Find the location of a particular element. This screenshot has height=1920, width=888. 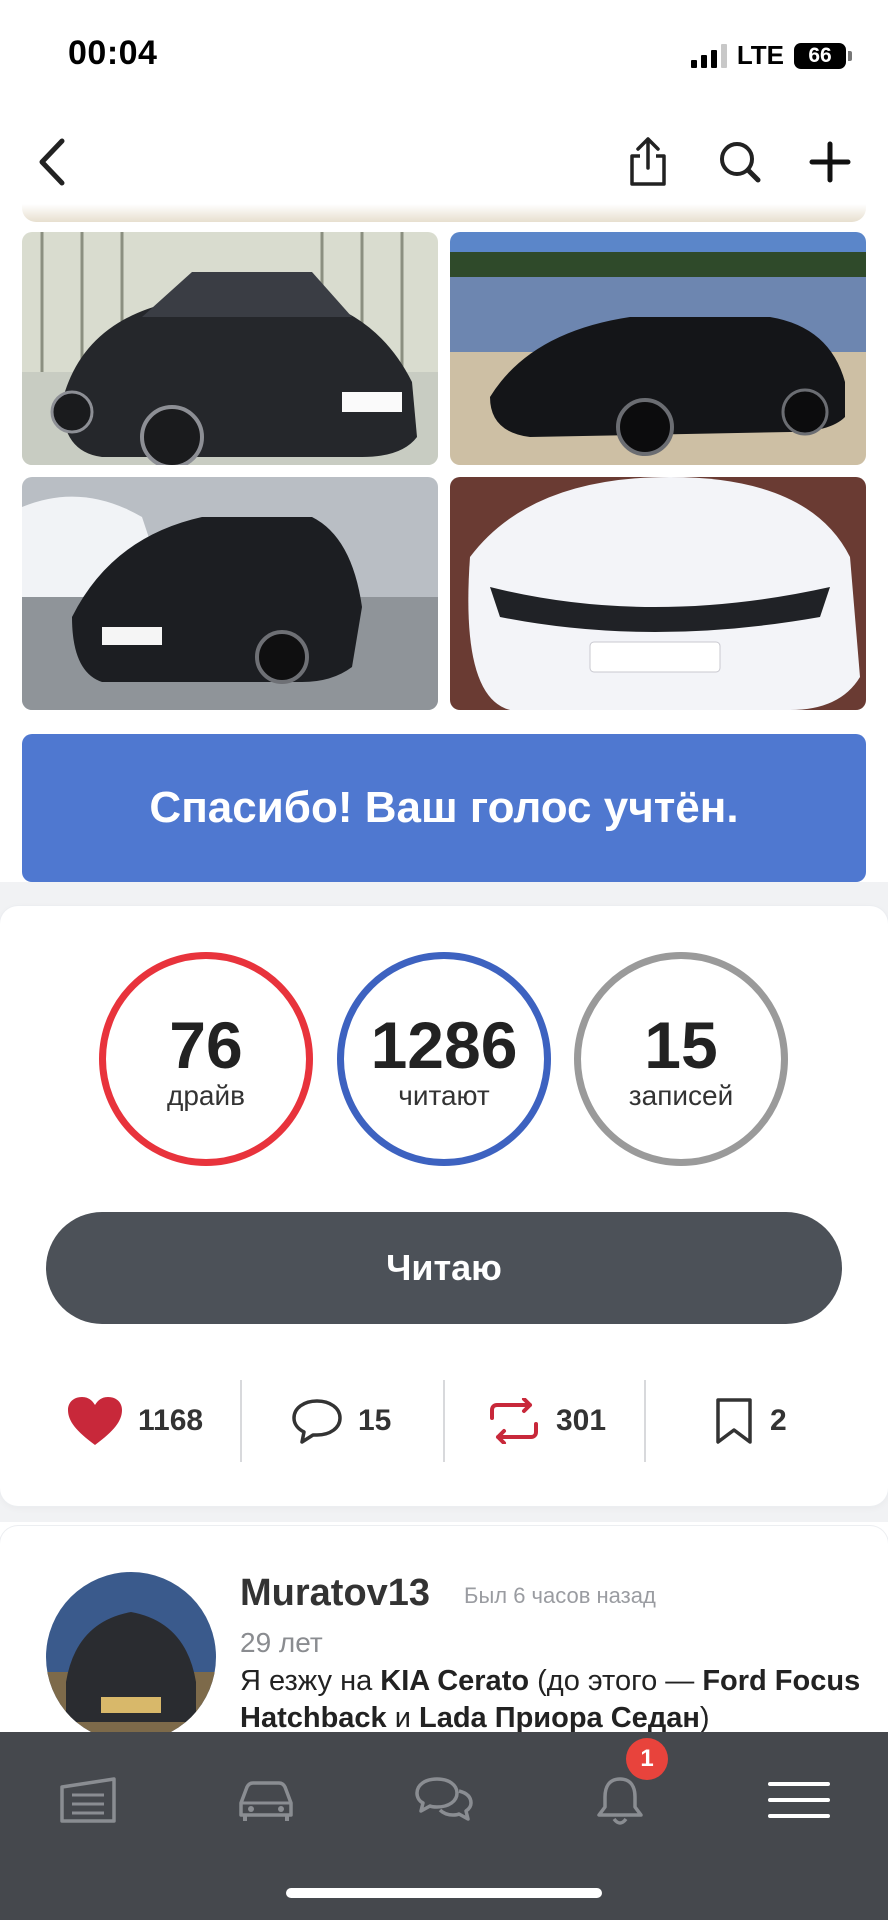

follow-button: Читаю is located at coordinates (444, 1268).